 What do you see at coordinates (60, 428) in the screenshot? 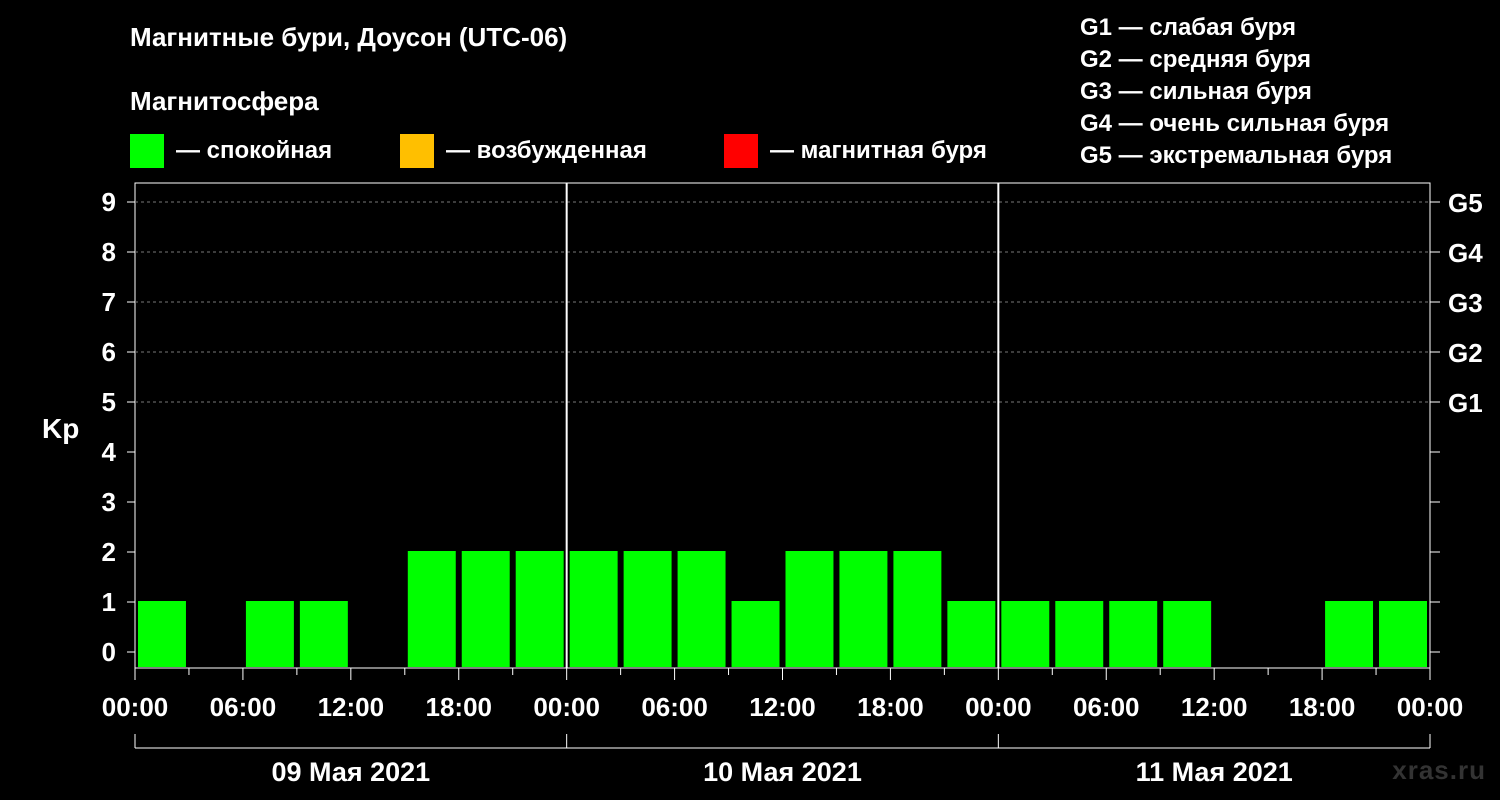
I see `y-axis-label: Kp` at bounding box center [60, 428].